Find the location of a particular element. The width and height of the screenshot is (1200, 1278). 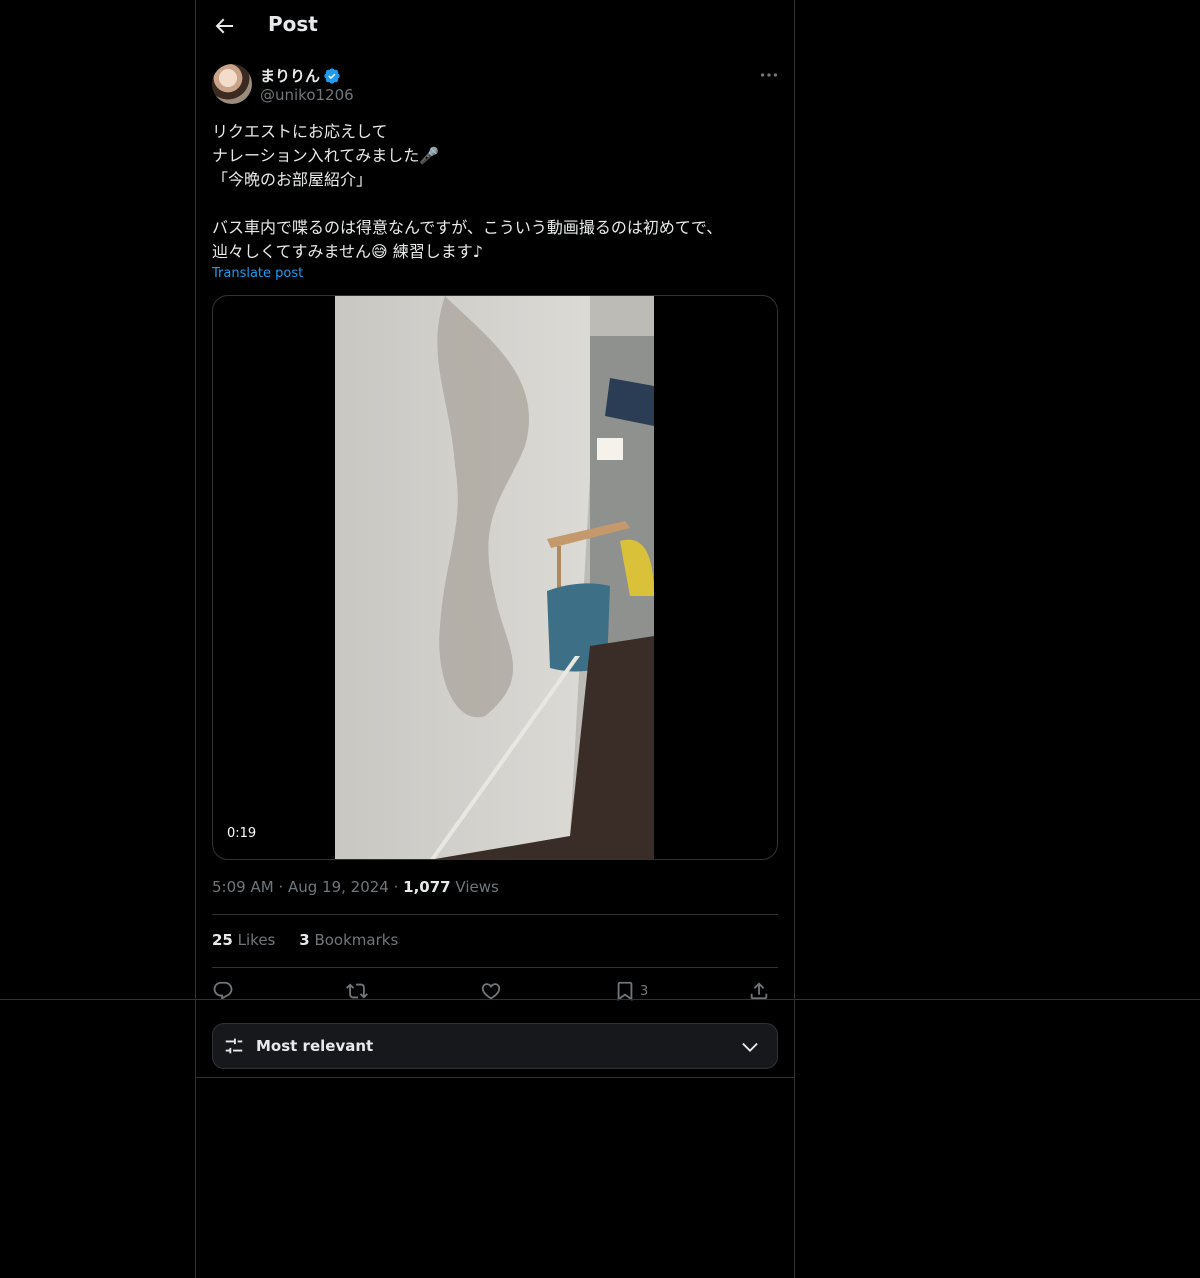

back-button is located at coordinates (224, 26).